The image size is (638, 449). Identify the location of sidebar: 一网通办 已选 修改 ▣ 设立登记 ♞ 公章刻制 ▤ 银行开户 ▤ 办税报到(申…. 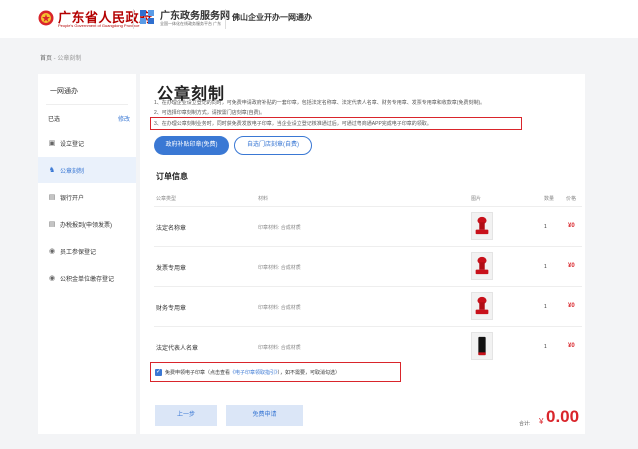
(87, 254).